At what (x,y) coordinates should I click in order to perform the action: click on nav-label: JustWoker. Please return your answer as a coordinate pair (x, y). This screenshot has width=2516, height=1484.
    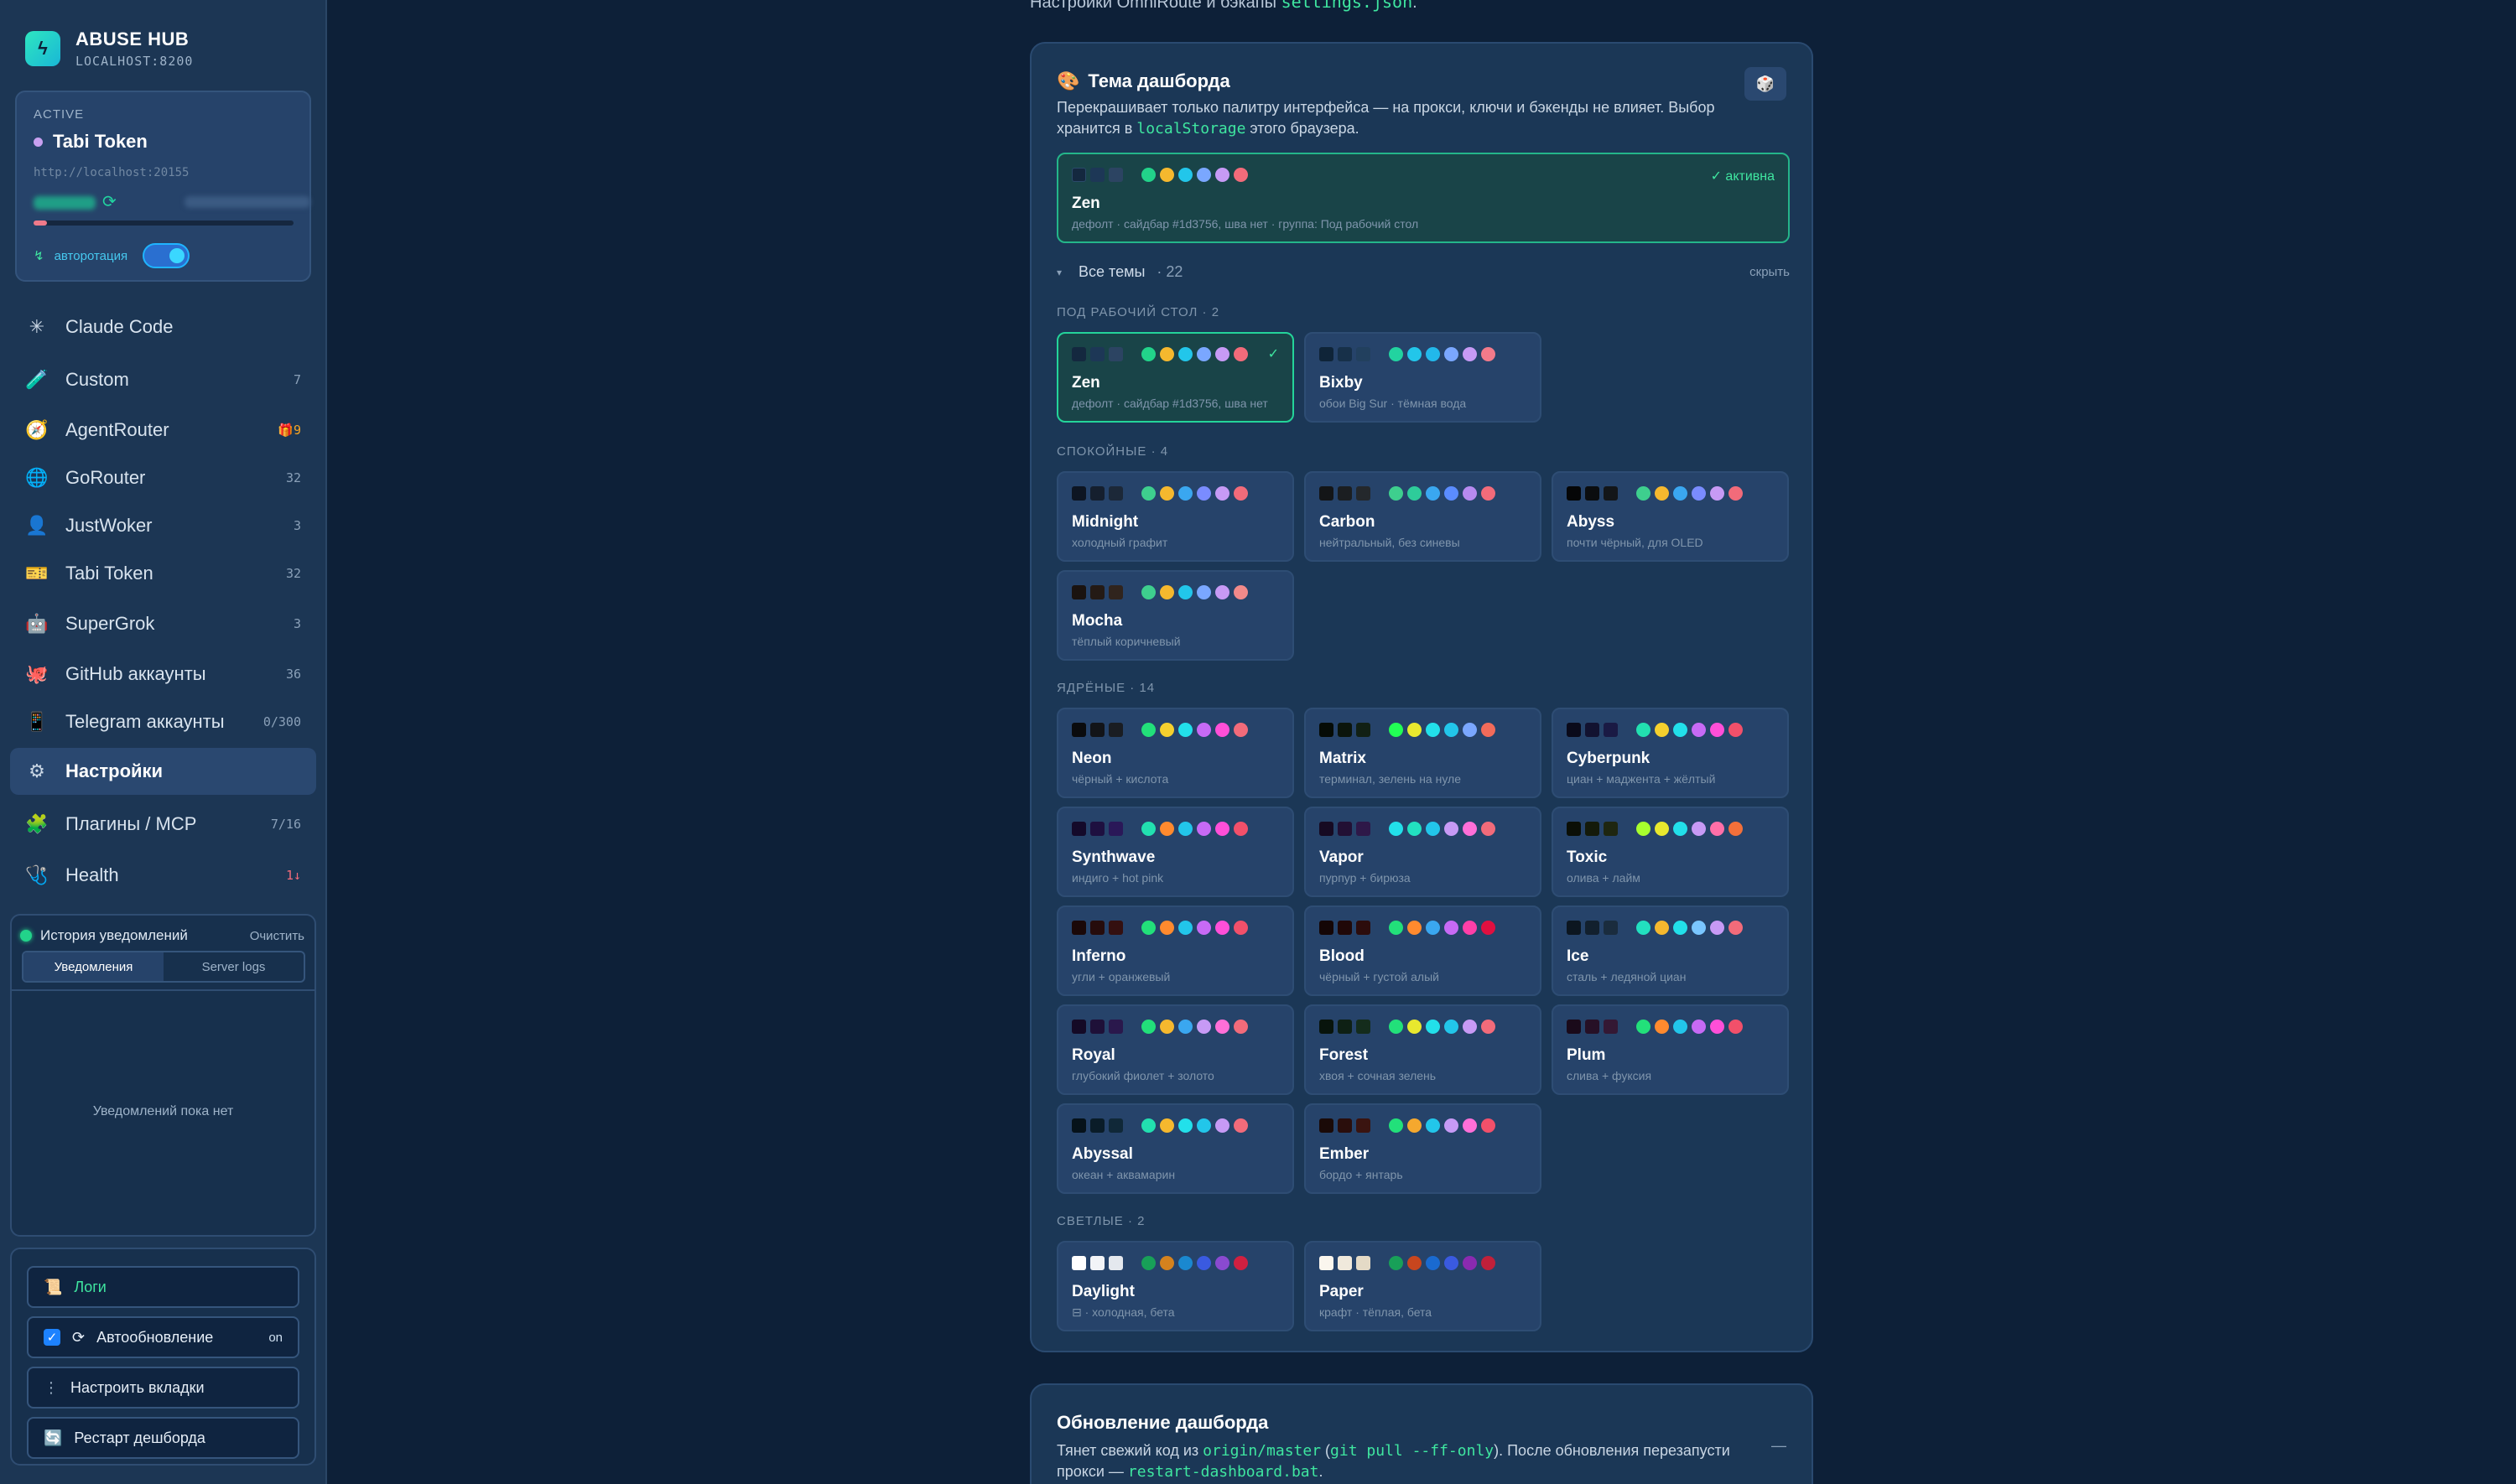
    Looking at the image, I should click on (109, 525).